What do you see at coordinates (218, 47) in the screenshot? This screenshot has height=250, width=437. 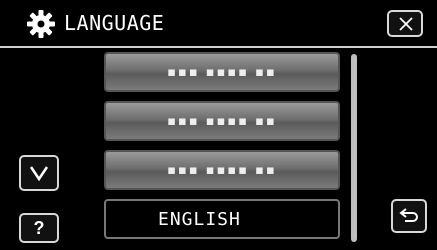 I see `header-divider` at bounding box center [218, 47].